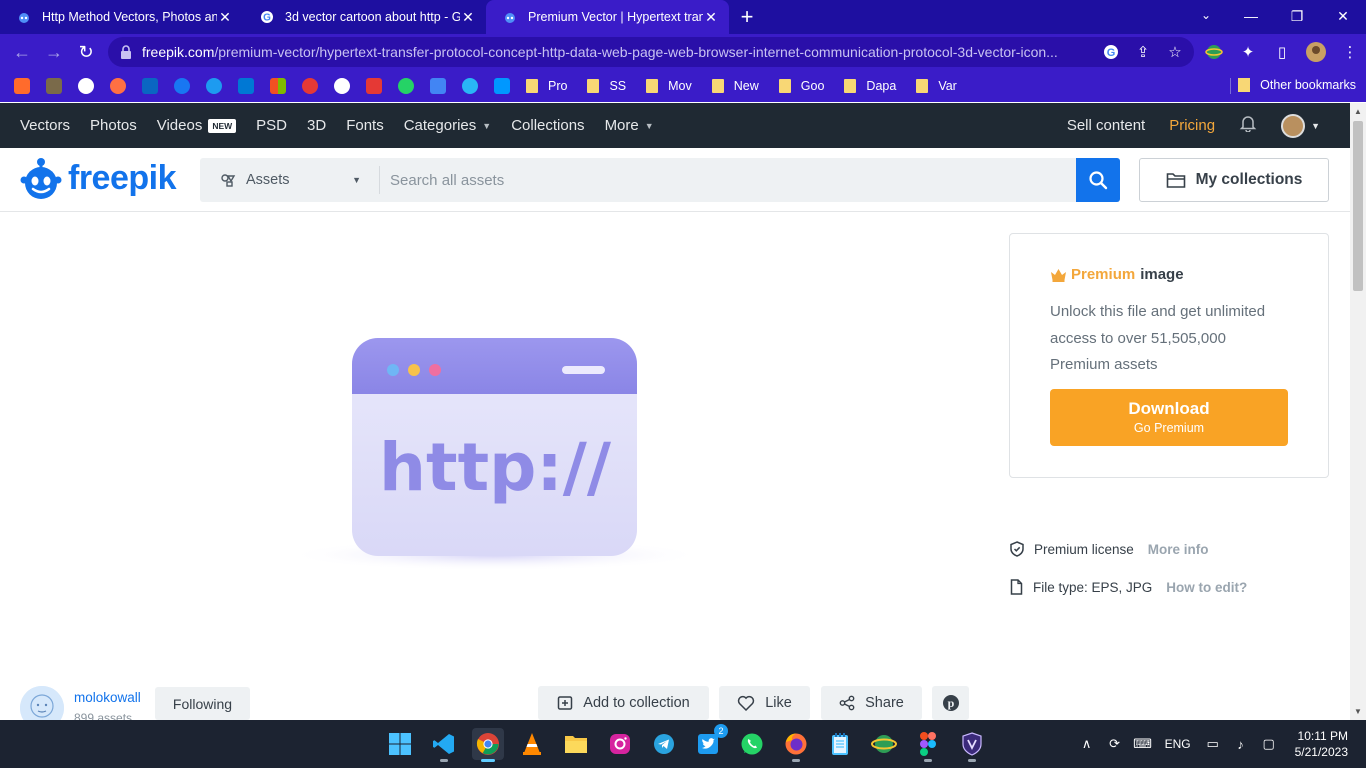 The width and height of the screenshot is (1366, 768). I want to click on instagram-taskbar-icon, so click(620, 744).